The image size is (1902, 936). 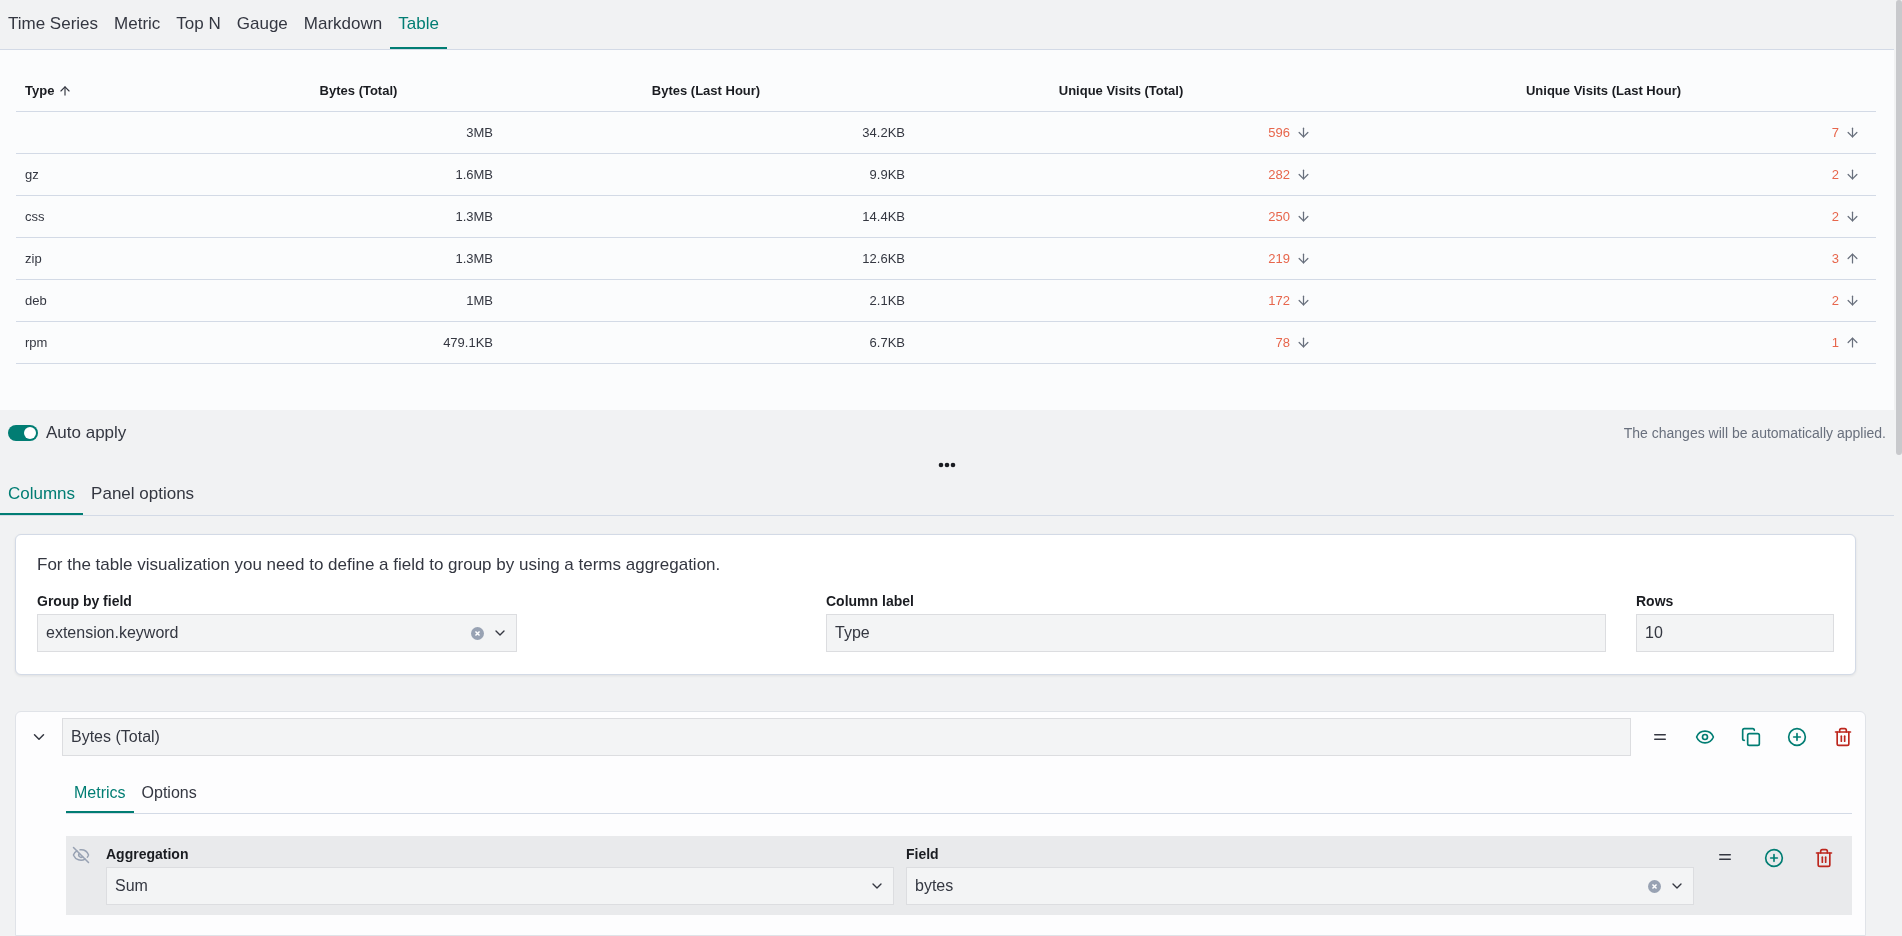 I want to click on auto-apply-toggle, so click(x=23, y=432).